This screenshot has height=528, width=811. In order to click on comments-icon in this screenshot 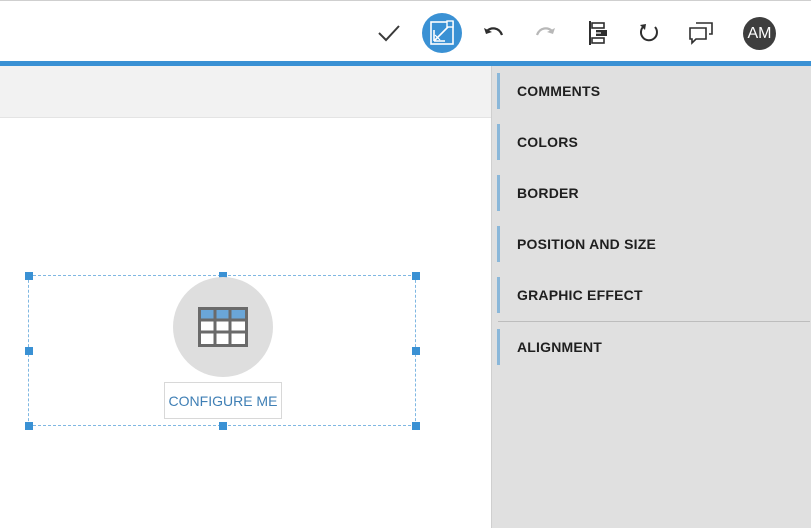, I will do `click(701, 33)`.